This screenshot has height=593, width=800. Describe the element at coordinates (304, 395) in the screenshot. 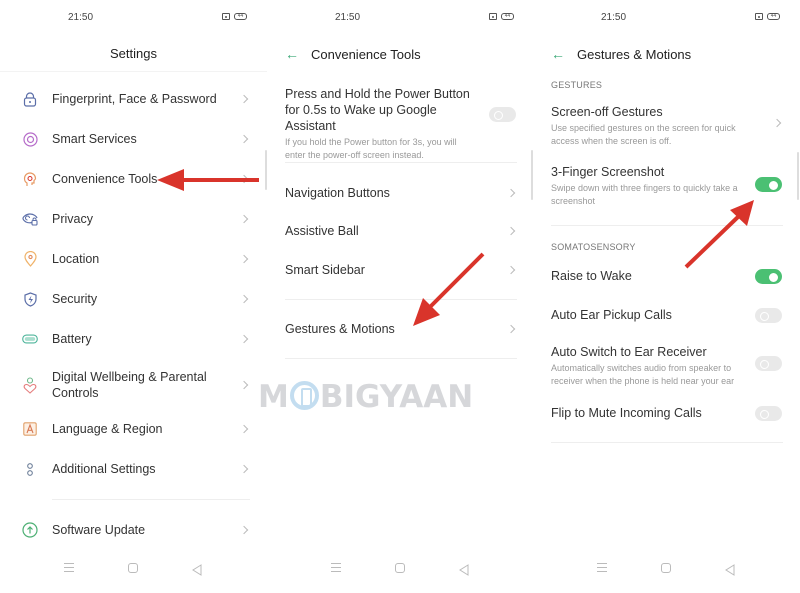

I see `phone-logo-icon` at that location.